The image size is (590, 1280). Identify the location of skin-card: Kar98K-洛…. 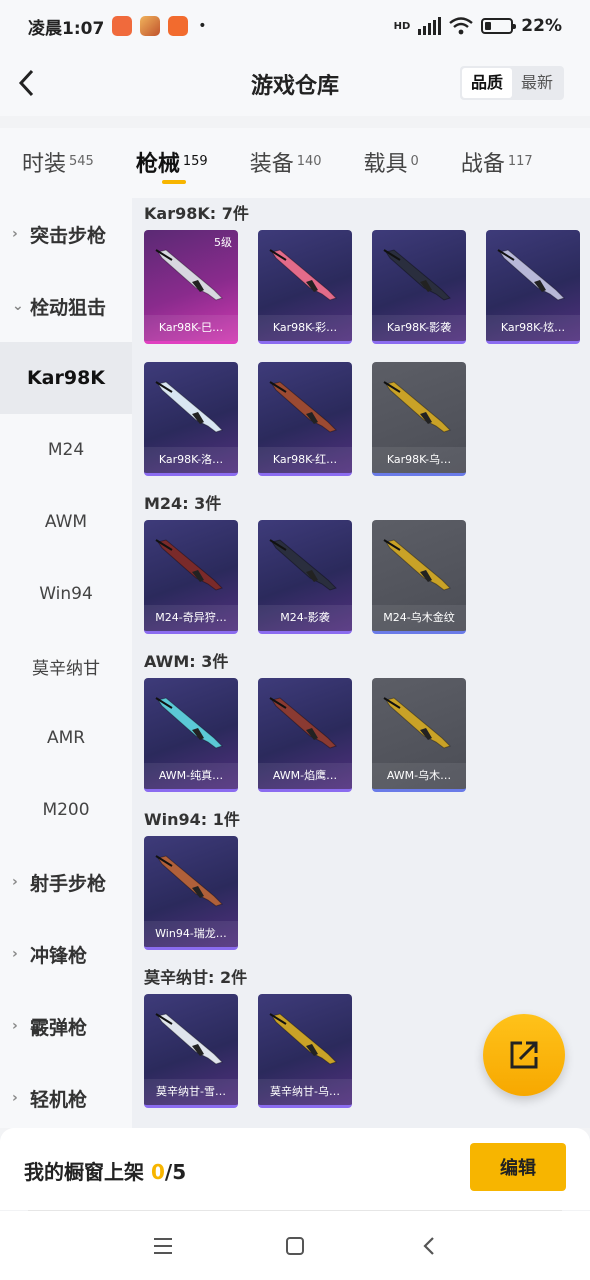
(191, 419).